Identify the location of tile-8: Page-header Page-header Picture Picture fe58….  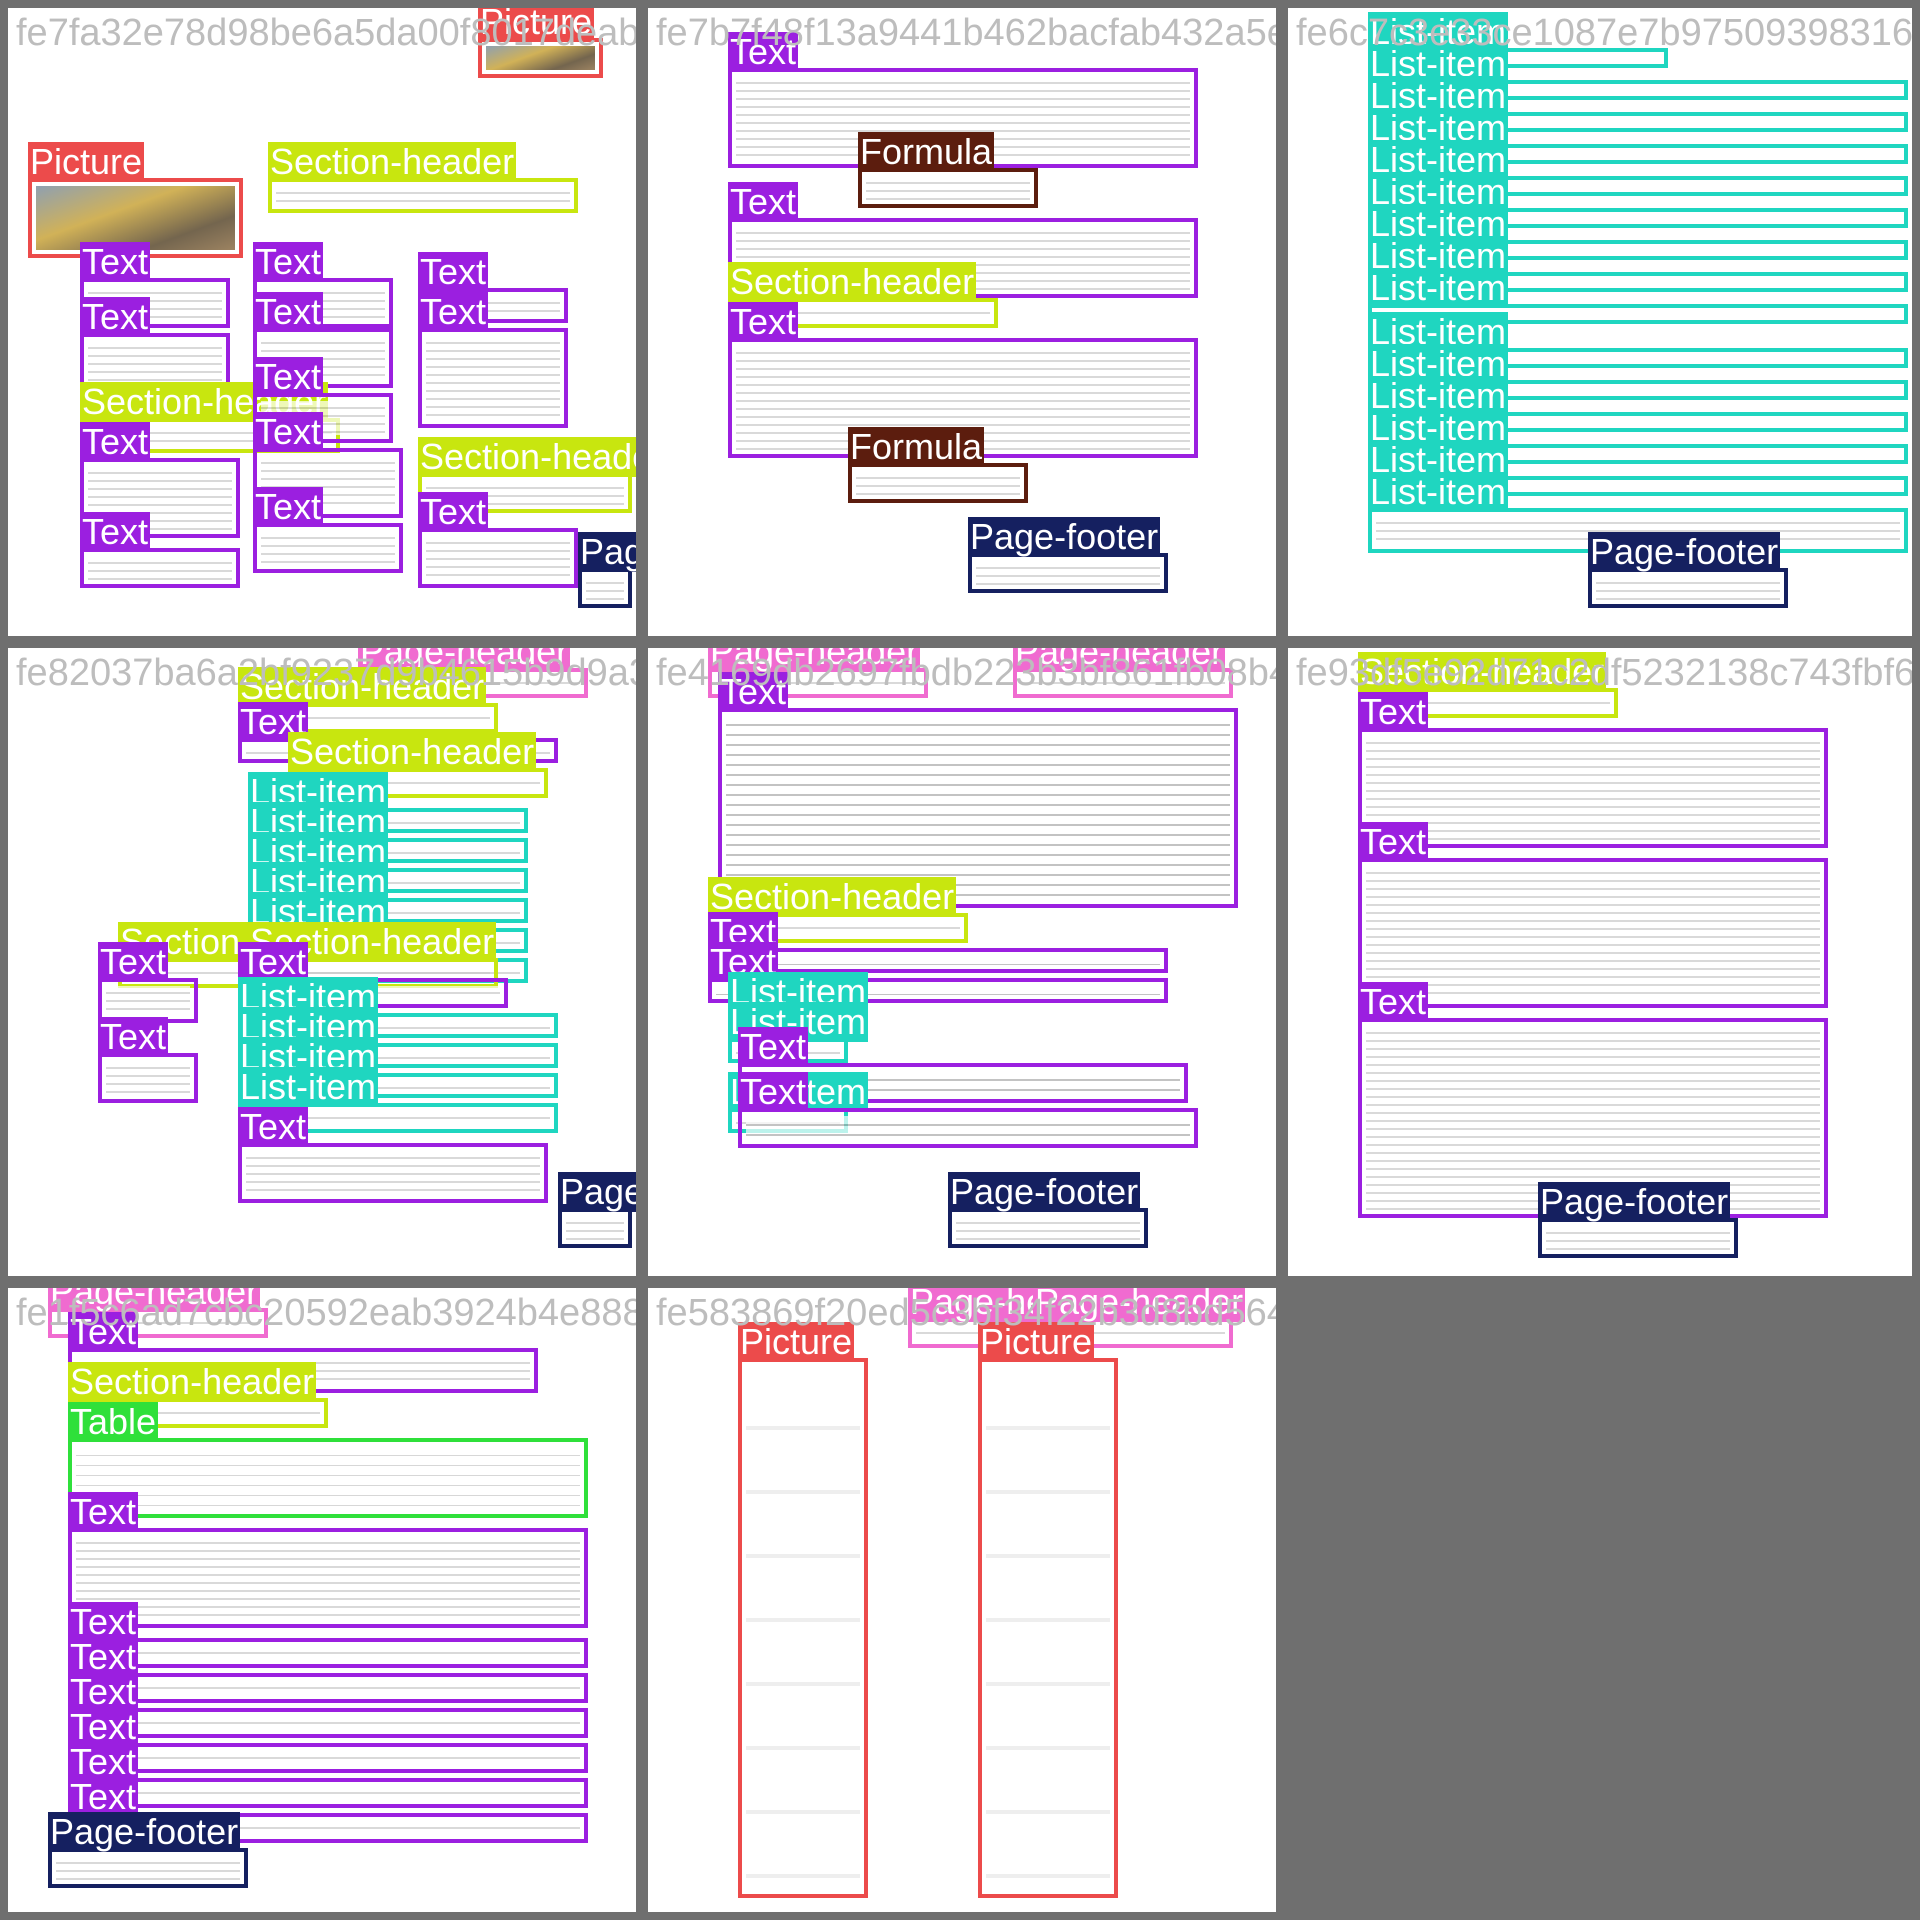
(962, 1600).